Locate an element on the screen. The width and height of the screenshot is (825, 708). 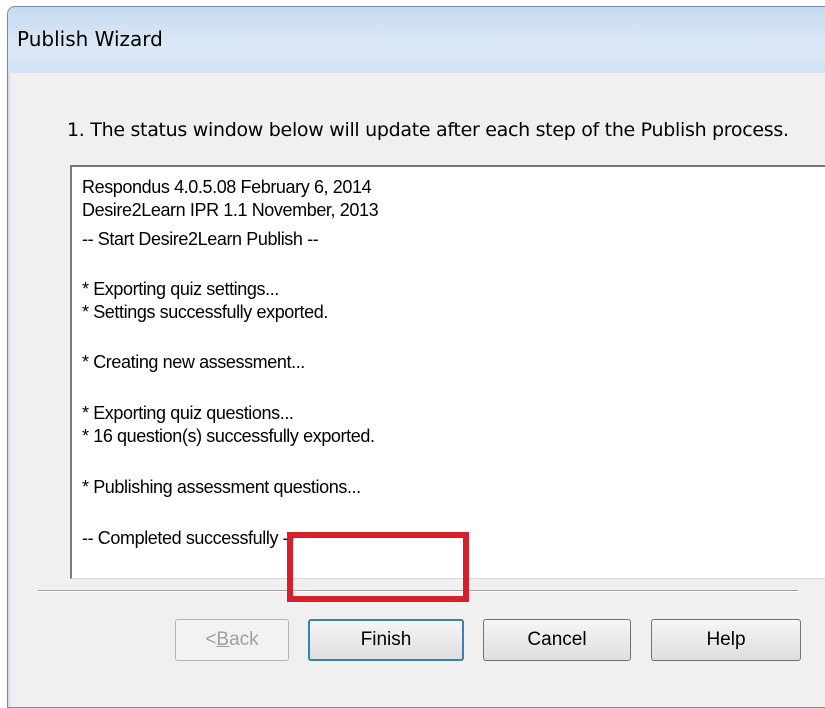
status-line: Desire2Learn IPR 1.1 November, 2013 is located at coordinates (230, 210).